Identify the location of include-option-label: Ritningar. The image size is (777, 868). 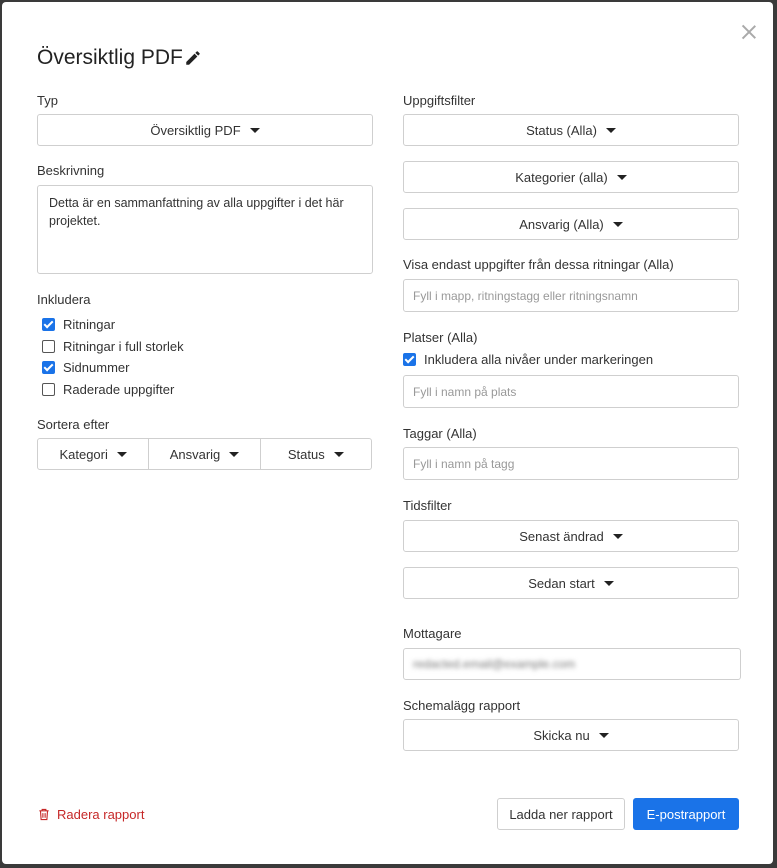
(89, 324).